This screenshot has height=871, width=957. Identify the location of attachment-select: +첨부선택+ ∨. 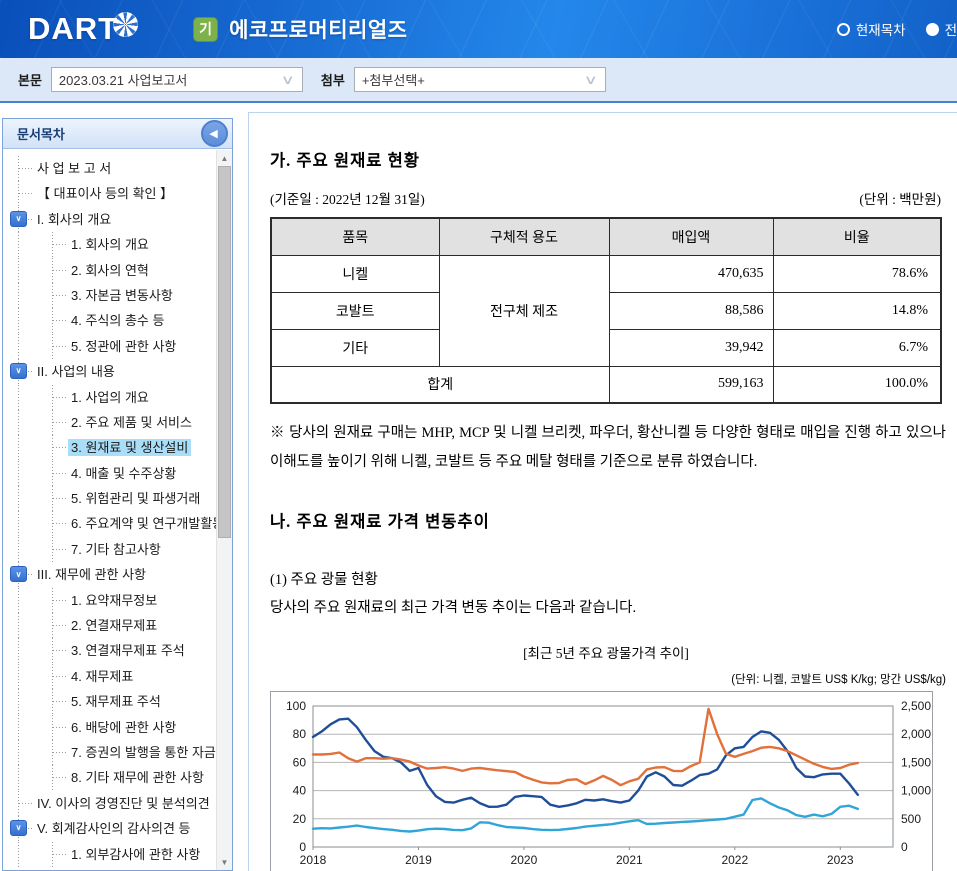
(479, 79).